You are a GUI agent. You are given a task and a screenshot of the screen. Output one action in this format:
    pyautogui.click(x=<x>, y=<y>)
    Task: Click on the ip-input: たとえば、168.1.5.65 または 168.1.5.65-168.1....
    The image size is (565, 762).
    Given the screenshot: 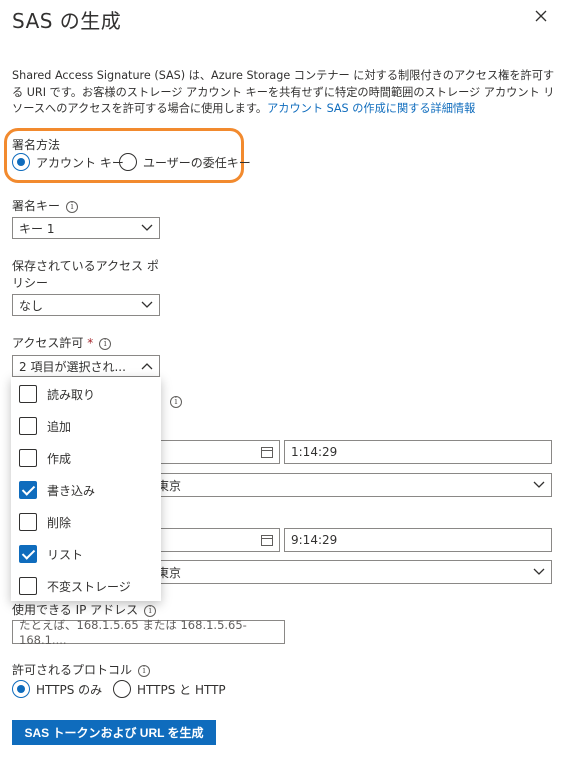 What is the action you would take?
    pyautogui.click(x=148, y=632)
    